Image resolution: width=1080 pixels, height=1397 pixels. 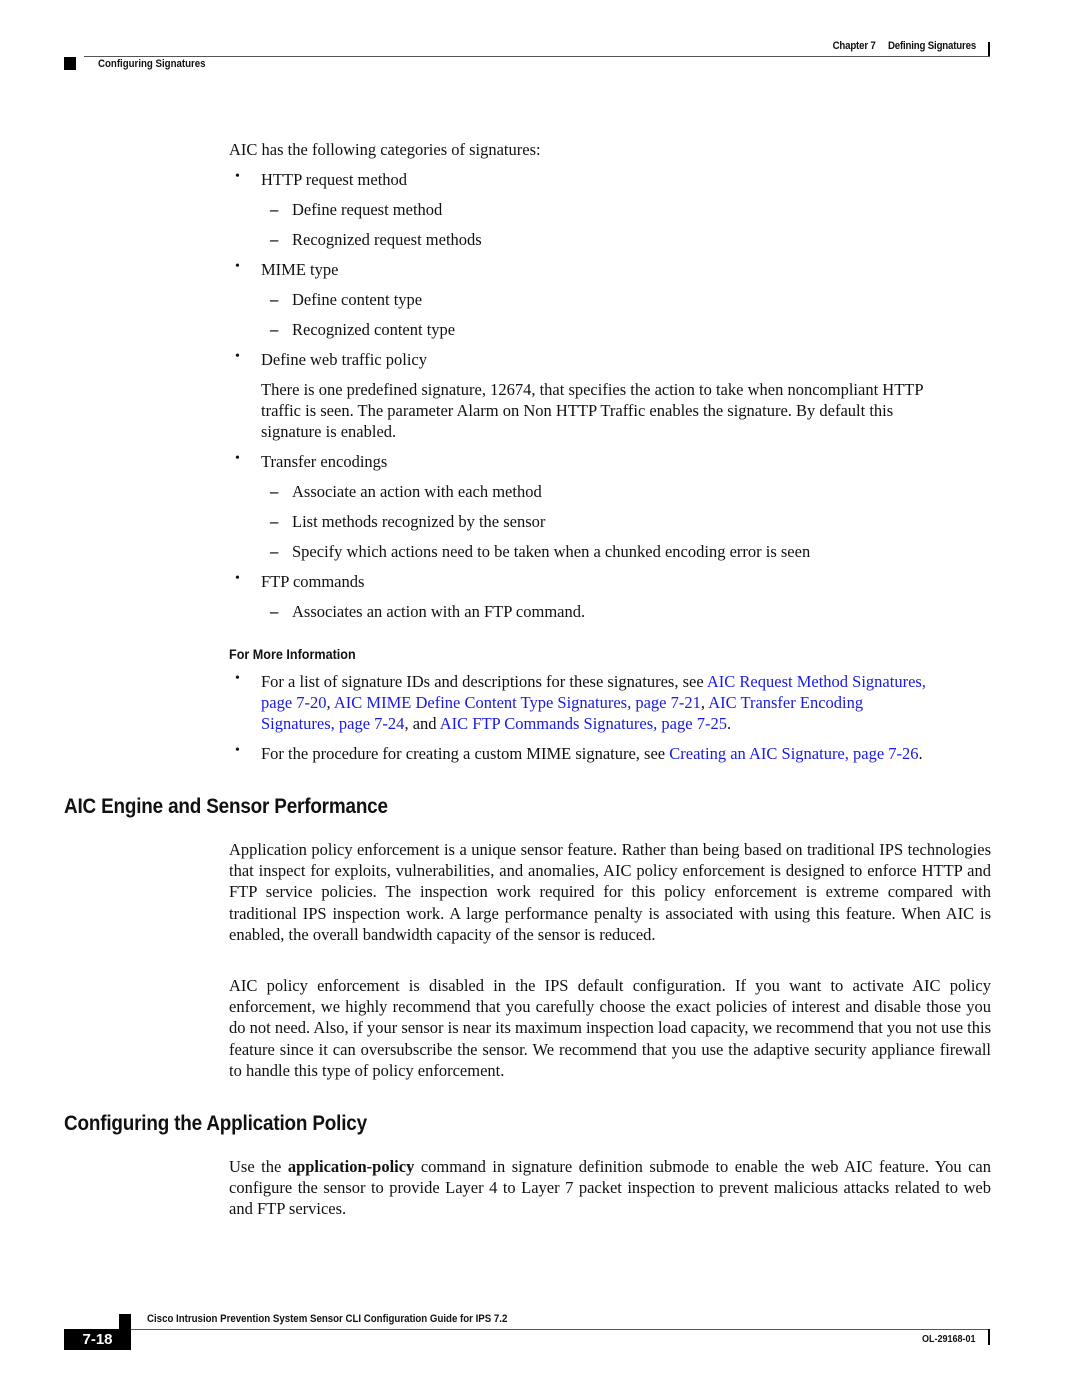 What do you see at coordinates (258, 1166) in the screenshot?
I see `text: Use the` at bounding box center [258, 1166].